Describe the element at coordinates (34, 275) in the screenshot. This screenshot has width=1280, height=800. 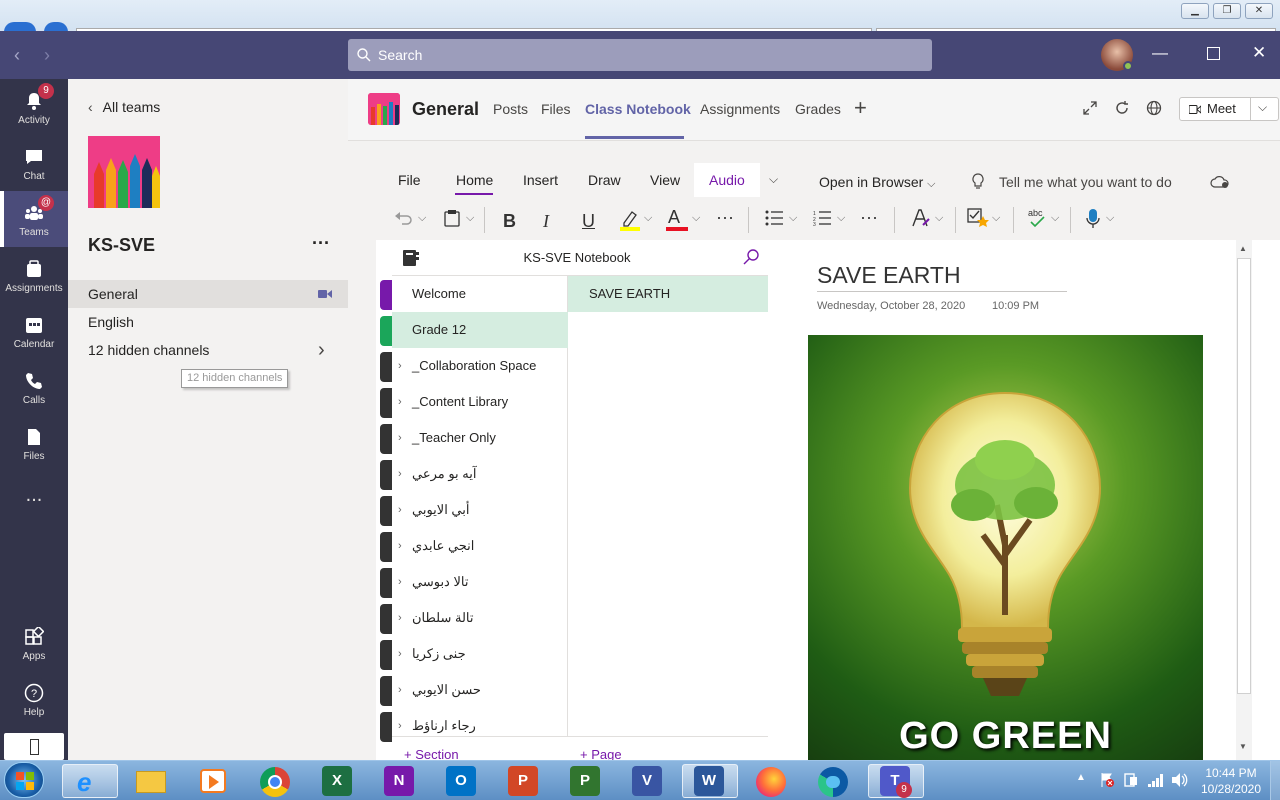
I see `rail-assignments: Assignments` at that location.